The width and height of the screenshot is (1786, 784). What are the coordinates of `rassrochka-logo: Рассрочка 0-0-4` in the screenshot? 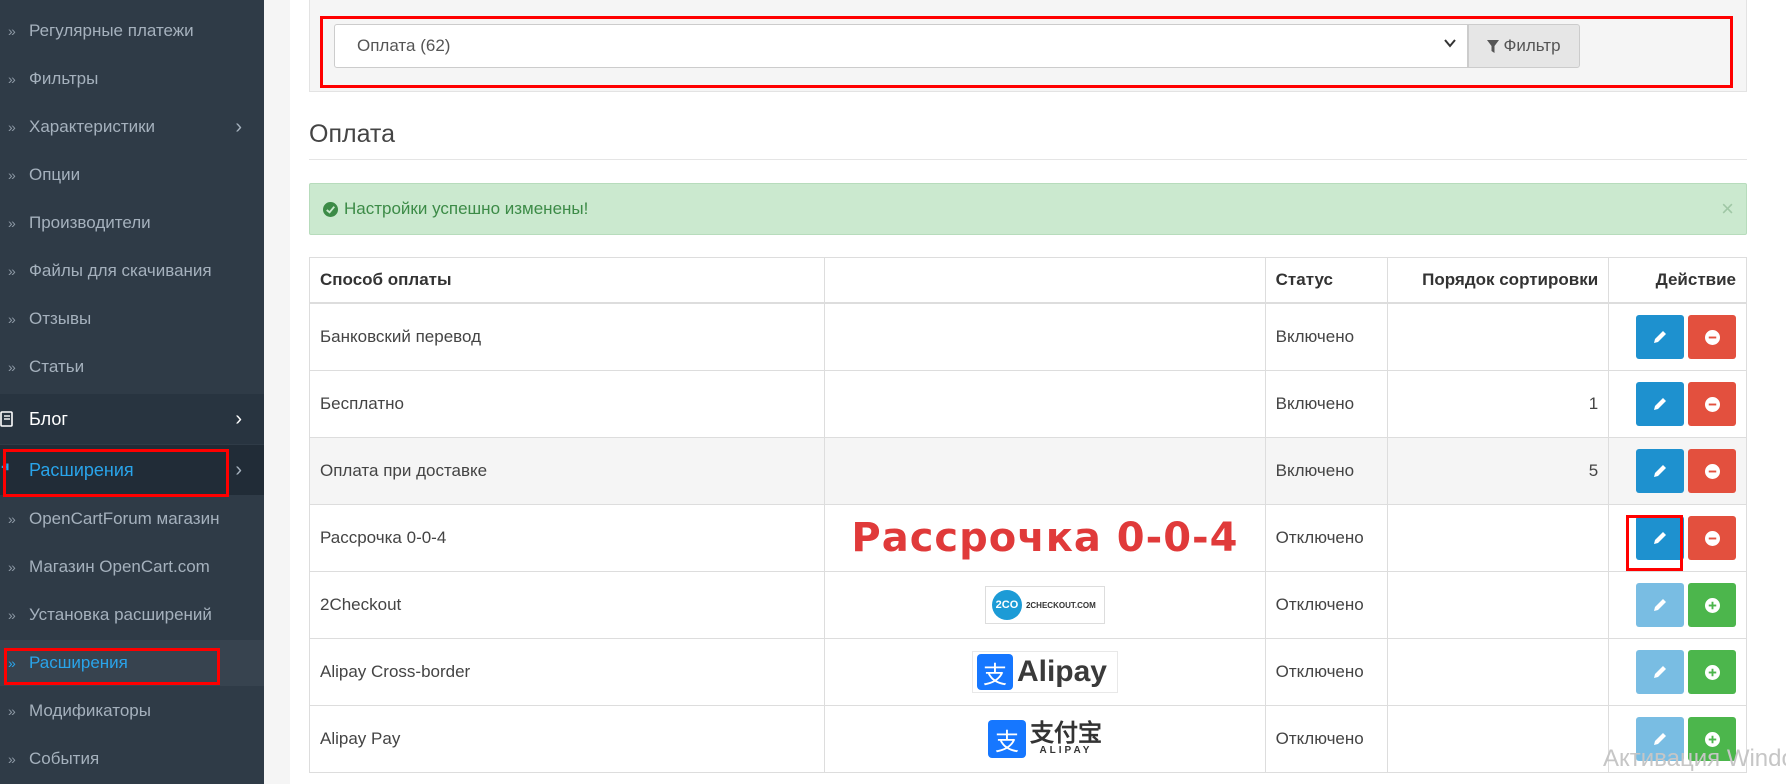 It's located at (1045, 538).